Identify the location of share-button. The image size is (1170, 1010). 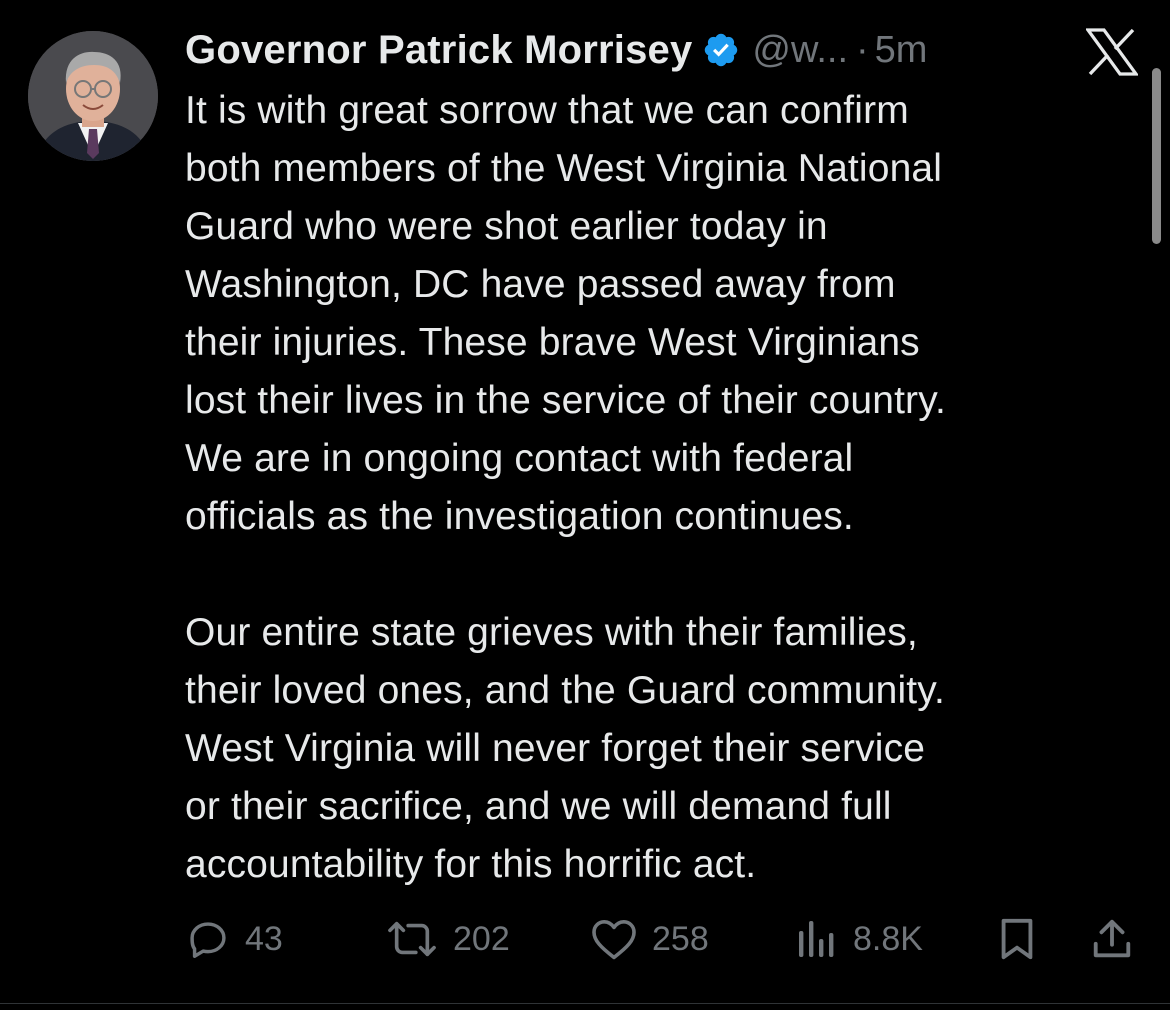
(1112, 939).